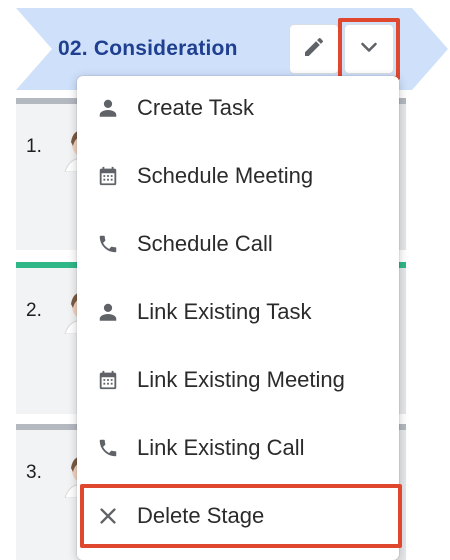  I want to click on menu-item-label: Schedule Call, so click(205, 243).